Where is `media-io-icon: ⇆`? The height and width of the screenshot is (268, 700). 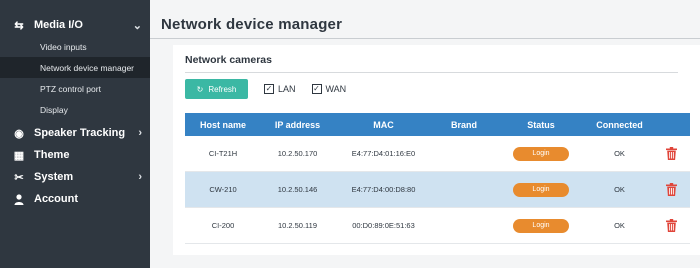 media-io-icon: ⇆ is located at coordinates (19, 25).